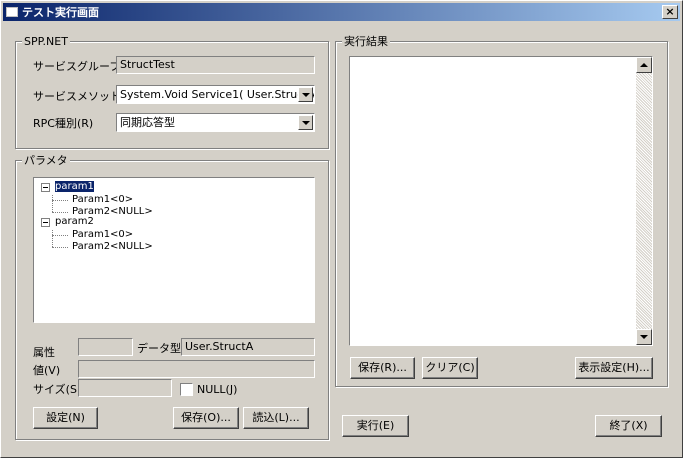 This screenshot has width=683, height=458. I want to click on service-method-value: System.Void Service1( User.StructA par, so click(217, 94).